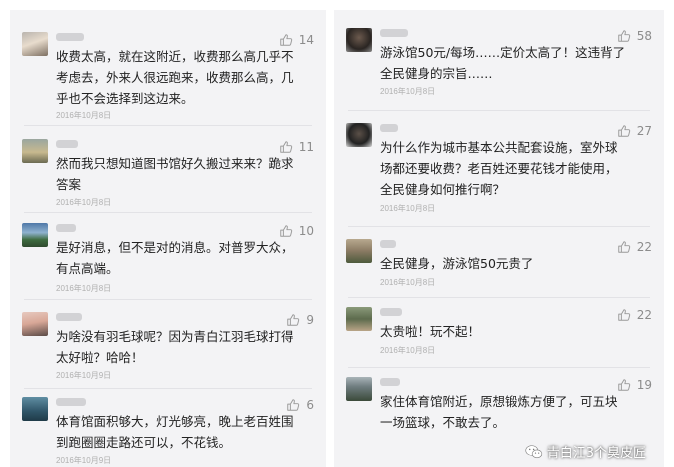  What do you see at coordinates (175, 174) in the screenshot?
I see `comment-text: 然而我只想知道图书馆好久搬过来来？跪求 答案` at bounding box center [175, 174].